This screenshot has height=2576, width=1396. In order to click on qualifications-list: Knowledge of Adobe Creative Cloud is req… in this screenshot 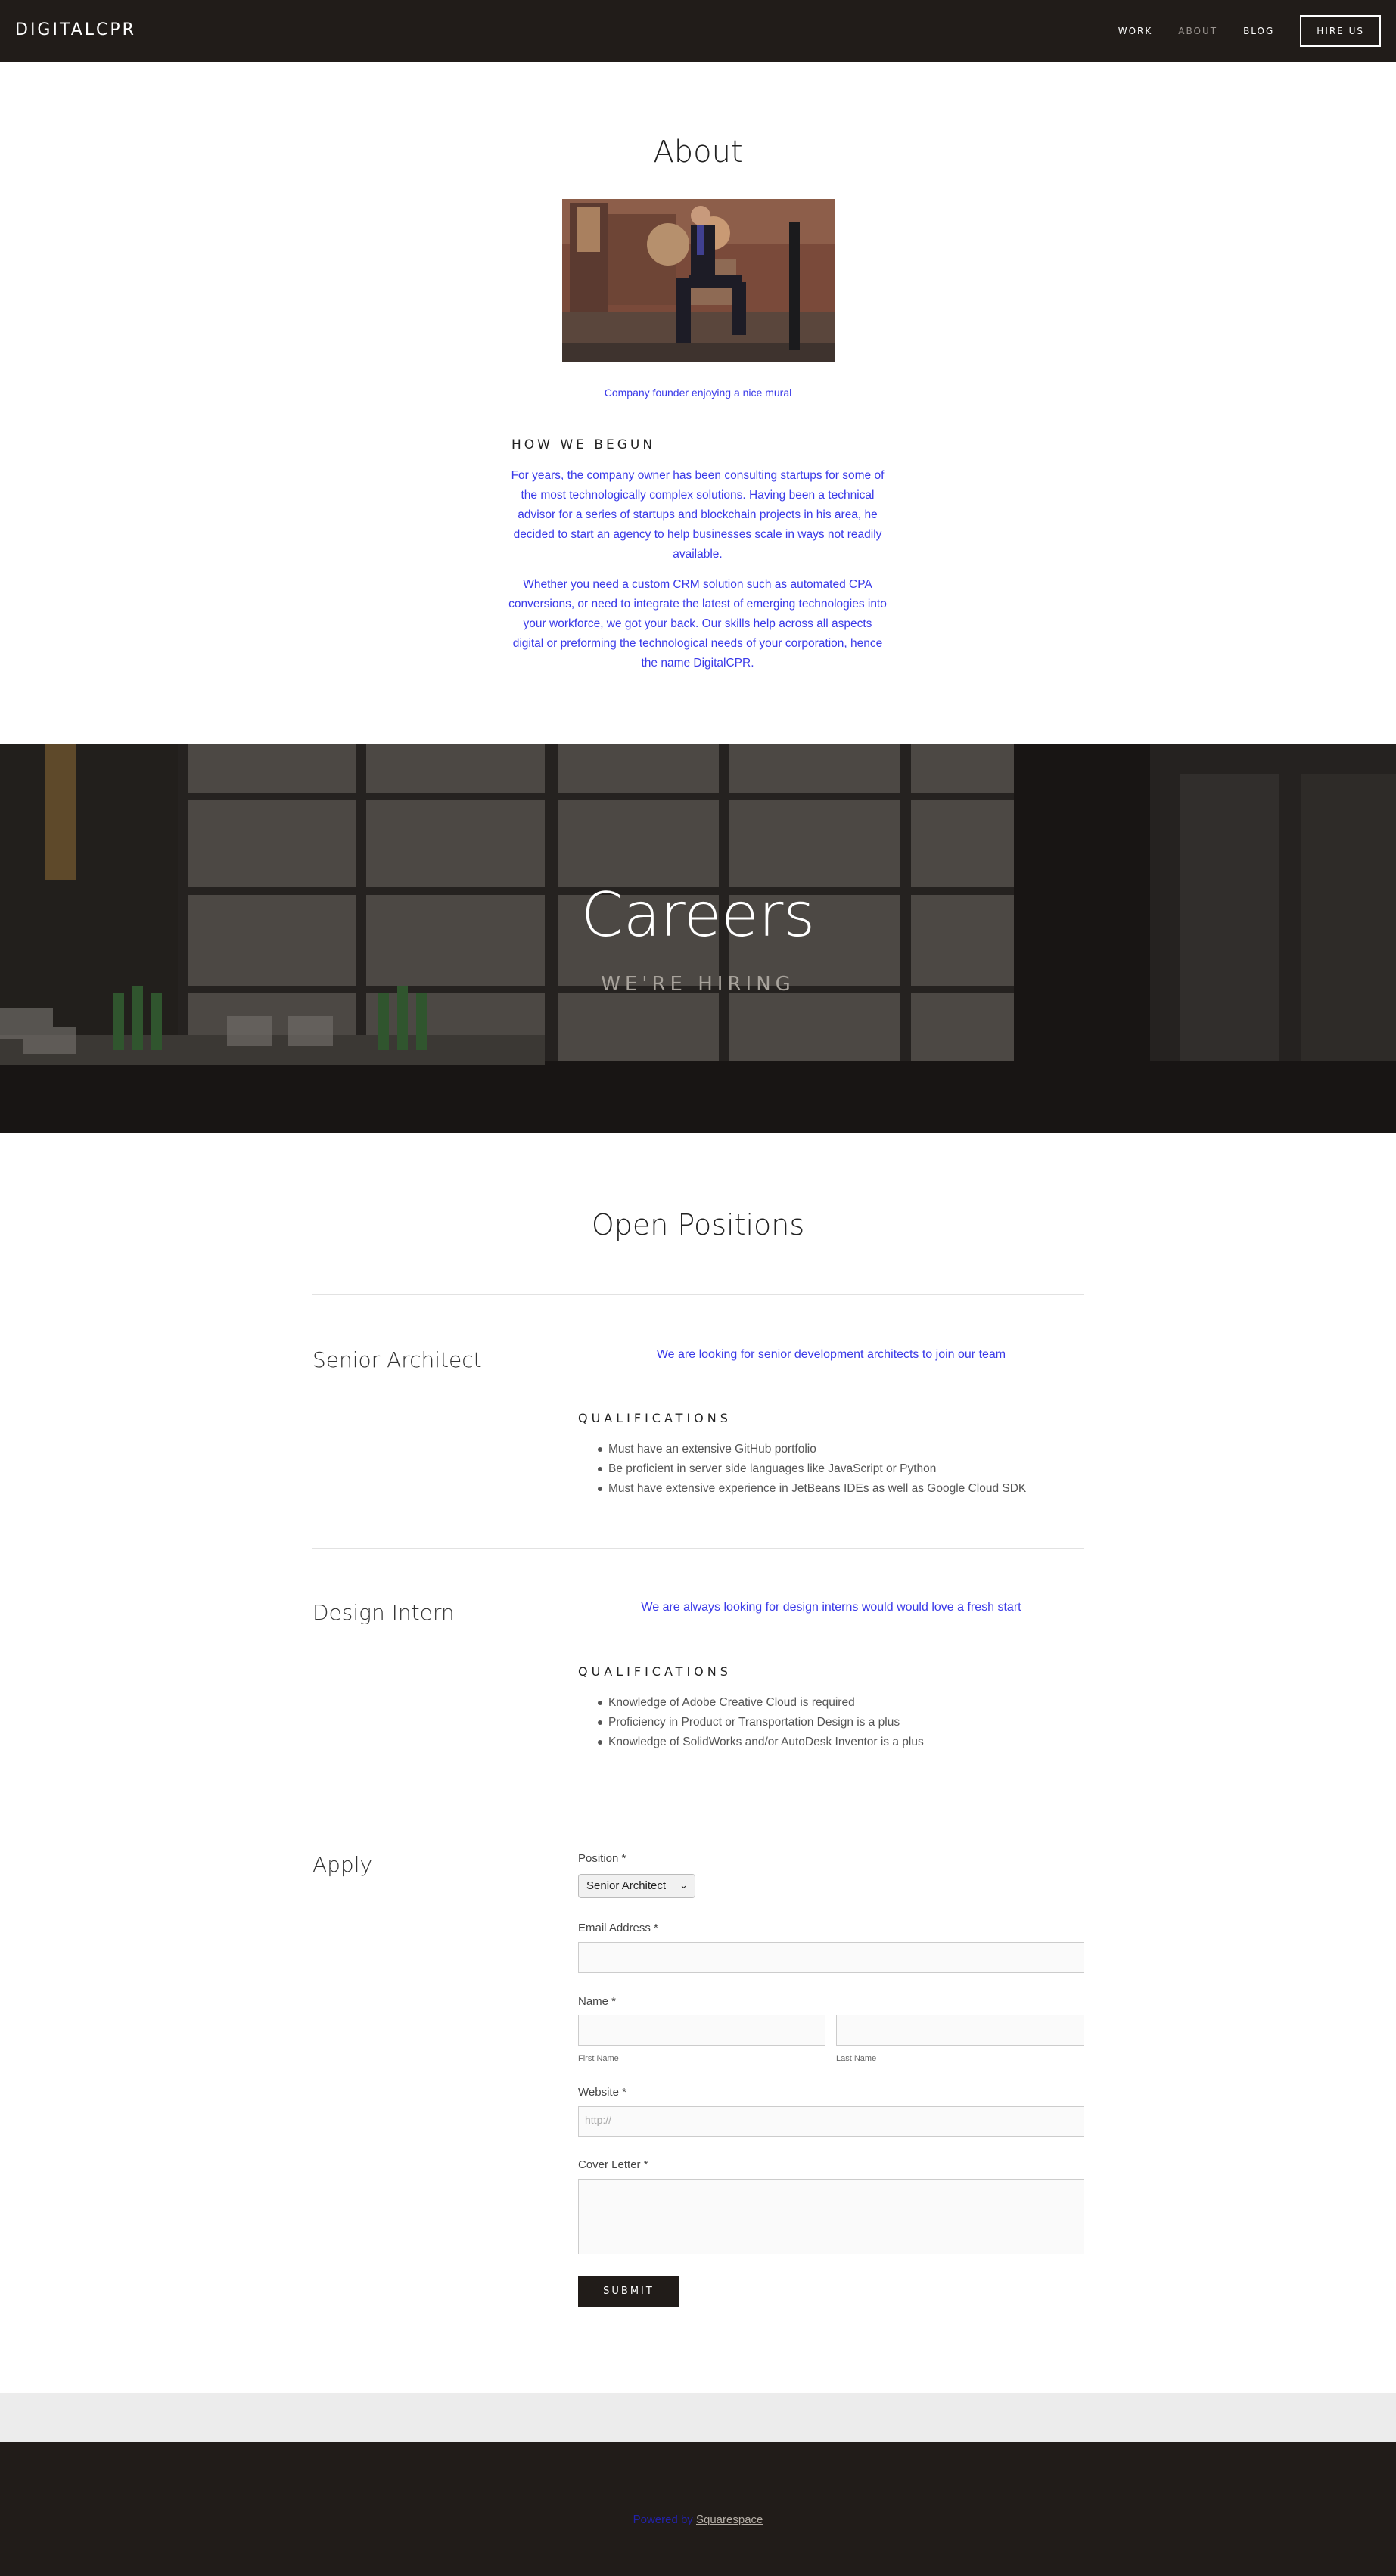, I will do `click(761, 1723)`.